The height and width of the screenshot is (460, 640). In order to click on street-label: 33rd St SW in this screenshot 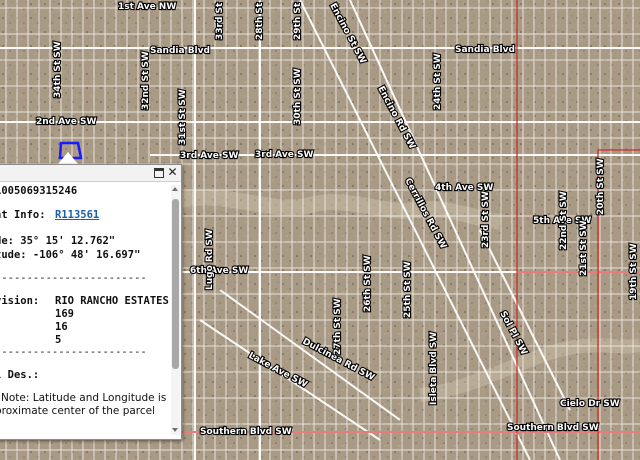, I will do `click(220, 20)`.